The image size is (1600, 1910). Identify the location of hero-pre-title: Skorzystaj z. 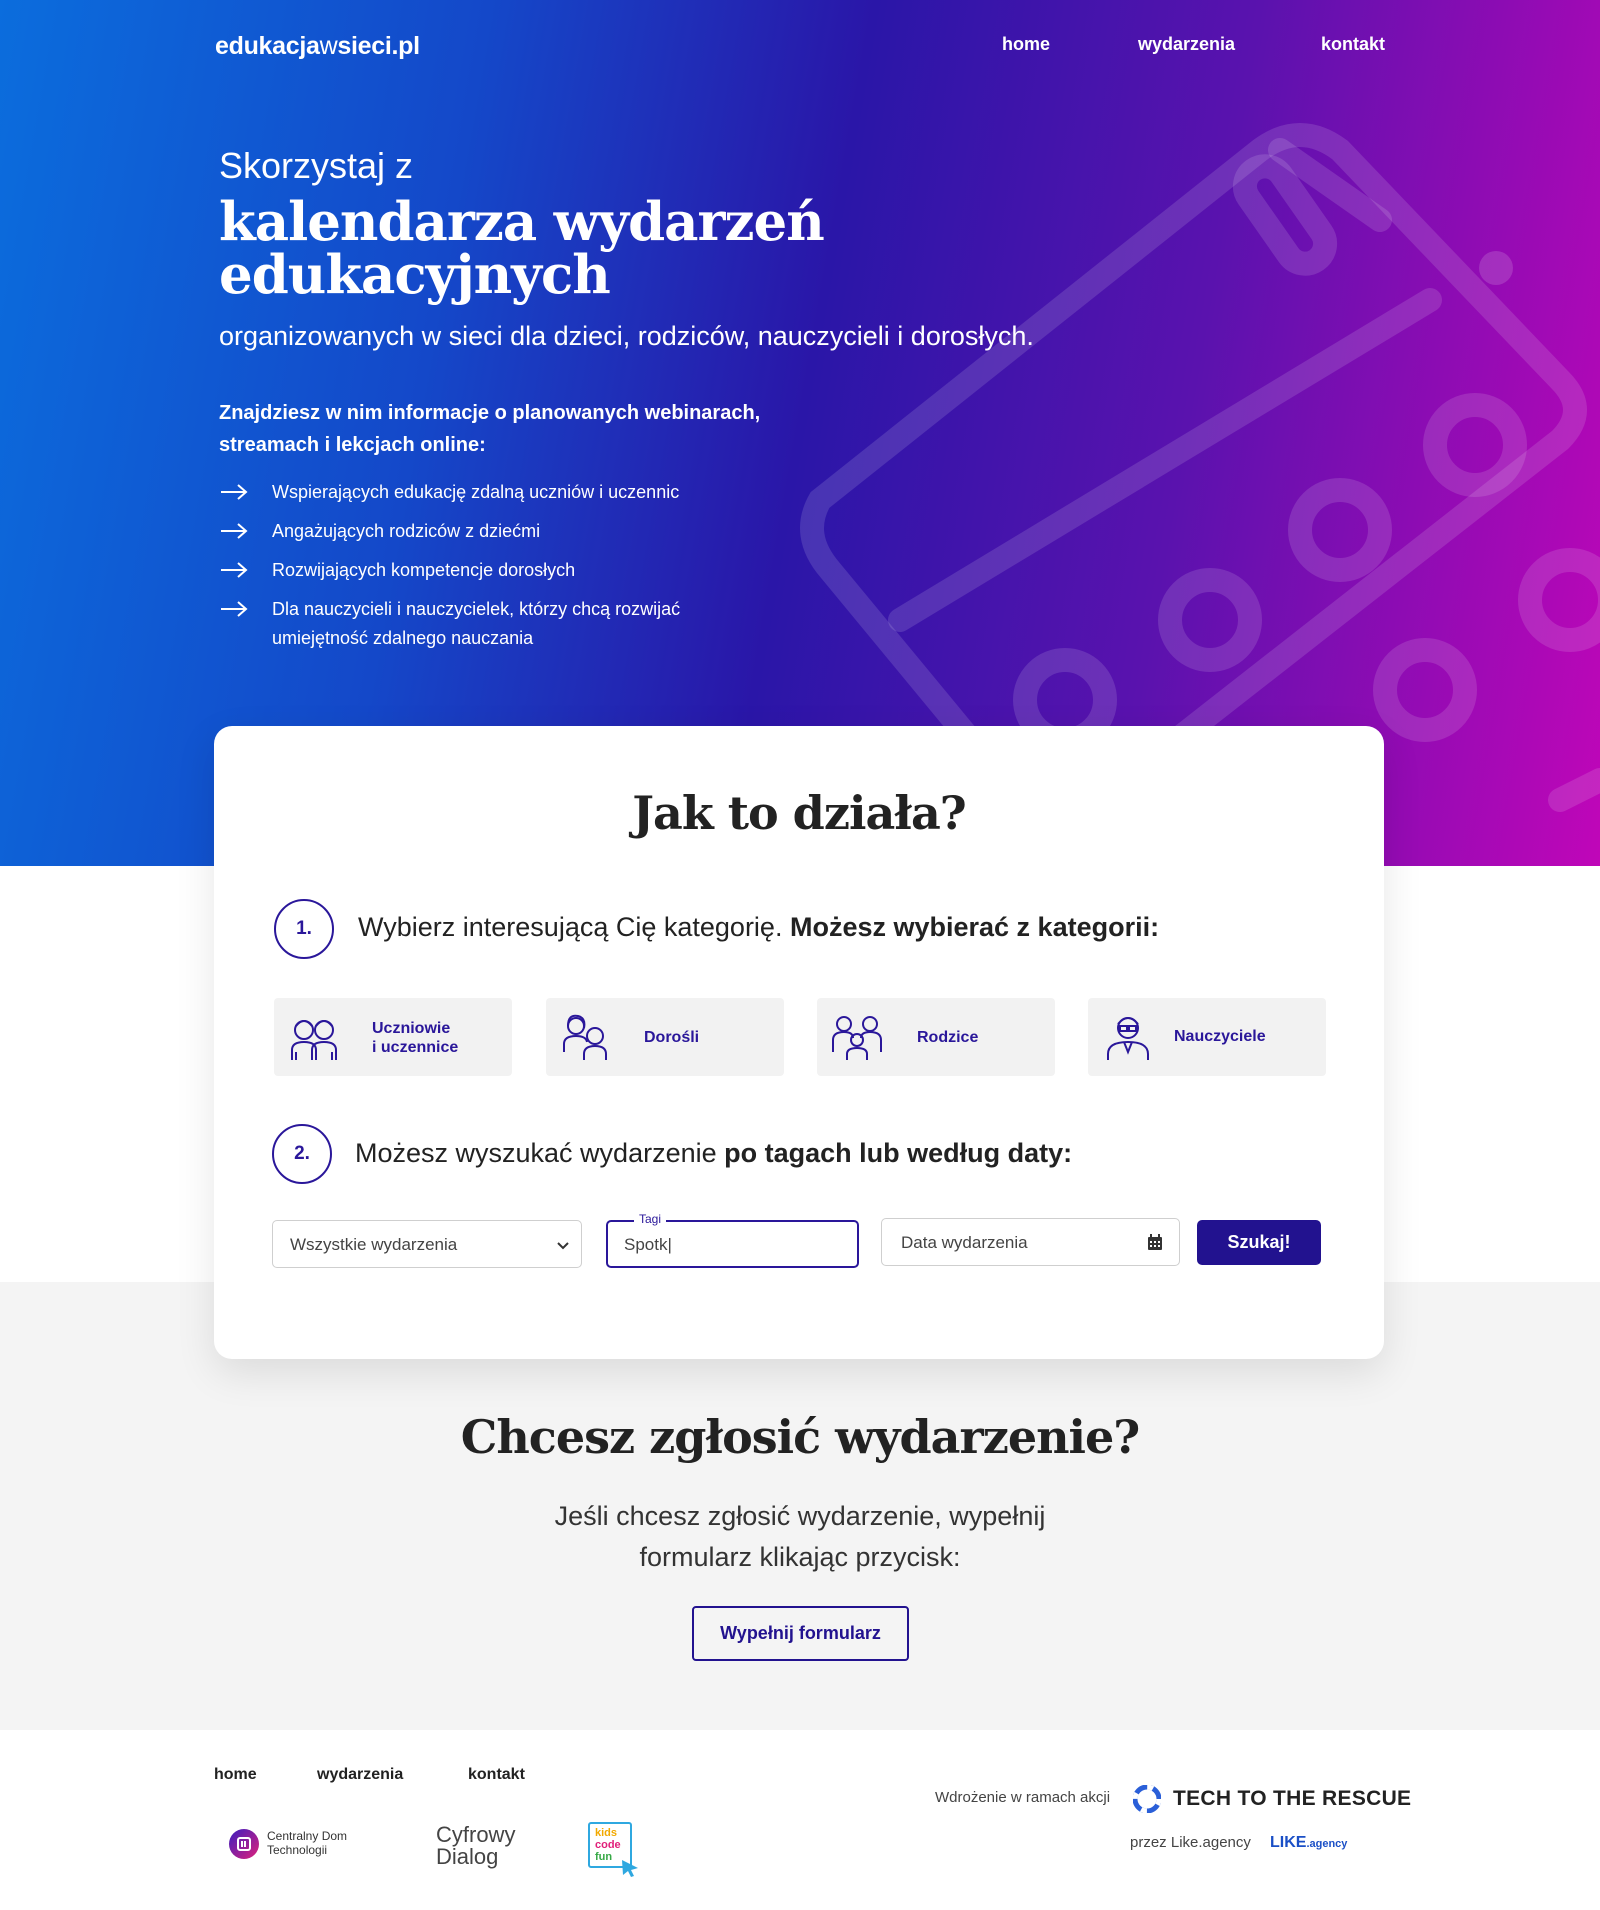
(316, 165).